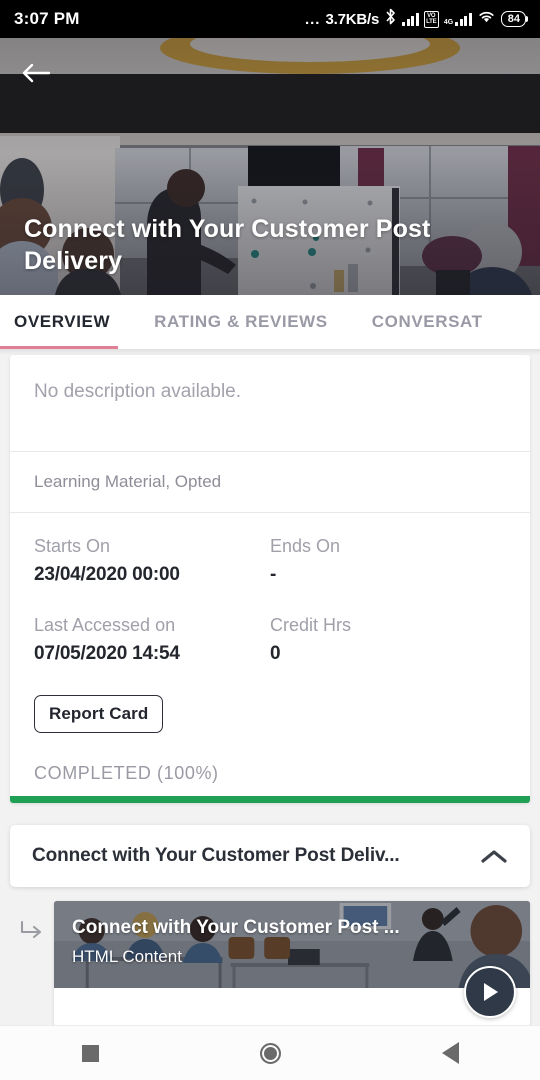 The height and width of the screenshot is (1080, 540). I want to click on circle-home-icon, so click(270, 1053).